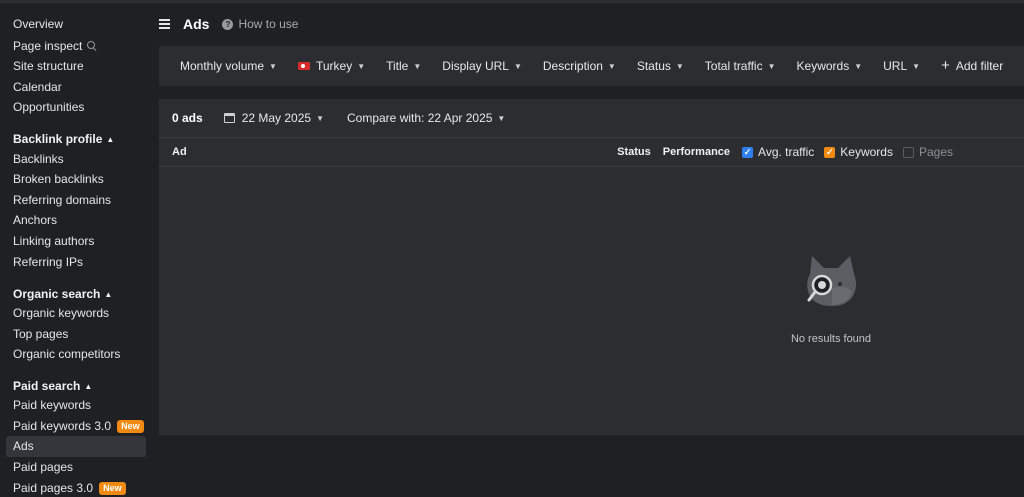 The image size is (1024, 497). What do you see at coordinates (76, 487) in the screenshot?
I see `sidebar-item-paid-pages-3: Paid pages 3.0 New` at bounding box center [76, 487].